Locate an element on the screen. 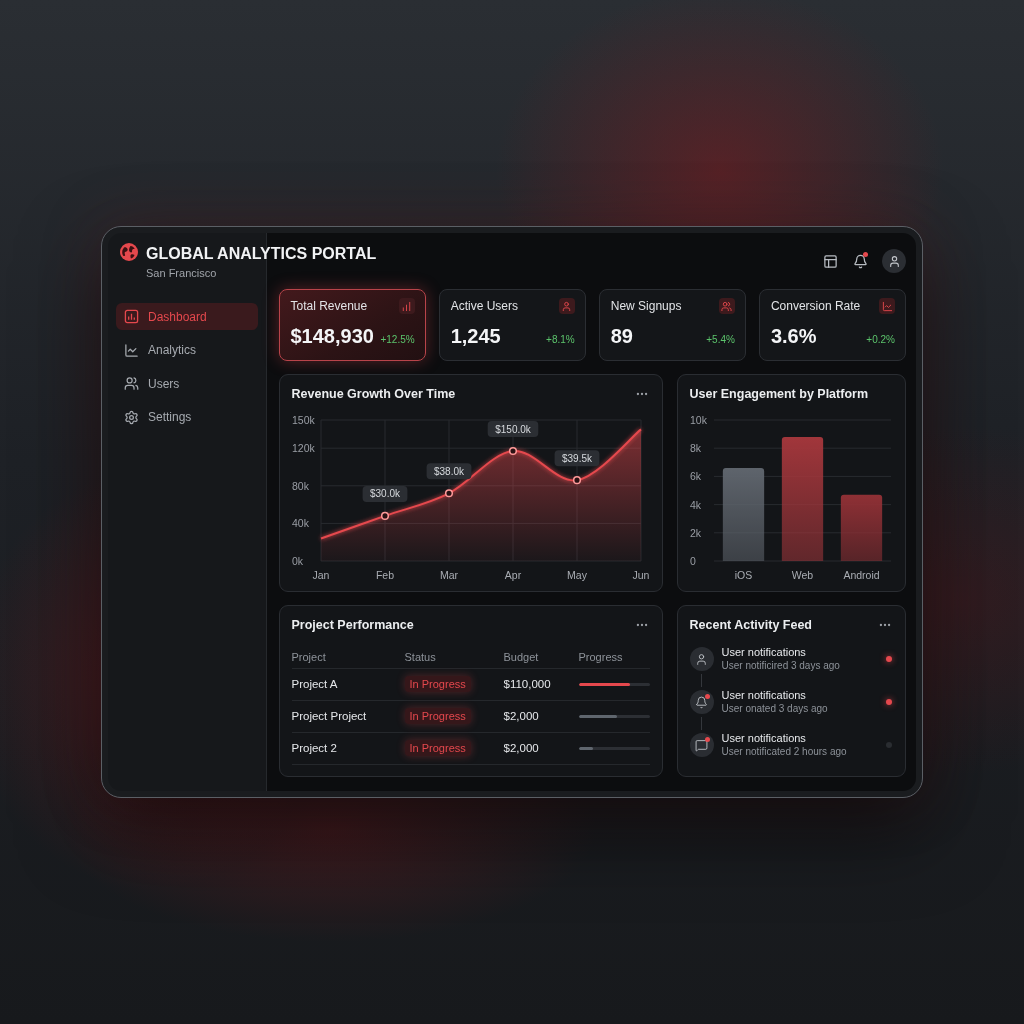  annotation: $150.0k is located at coordinates (513, 429).